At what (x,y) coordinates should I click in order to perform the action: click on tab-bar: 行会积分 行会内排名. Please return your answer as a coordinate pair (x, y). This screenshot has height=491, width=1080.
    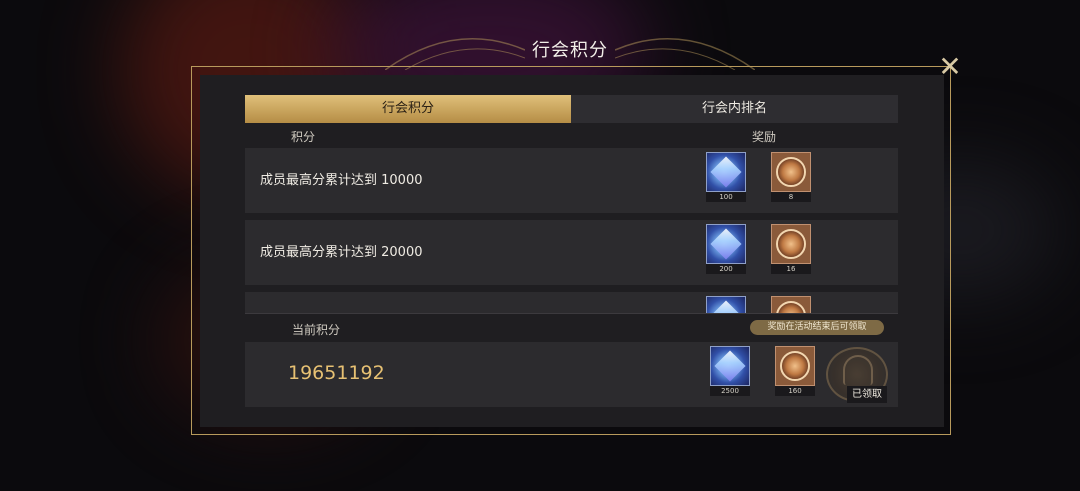
    Looking at the image, I should click on (571, 109).